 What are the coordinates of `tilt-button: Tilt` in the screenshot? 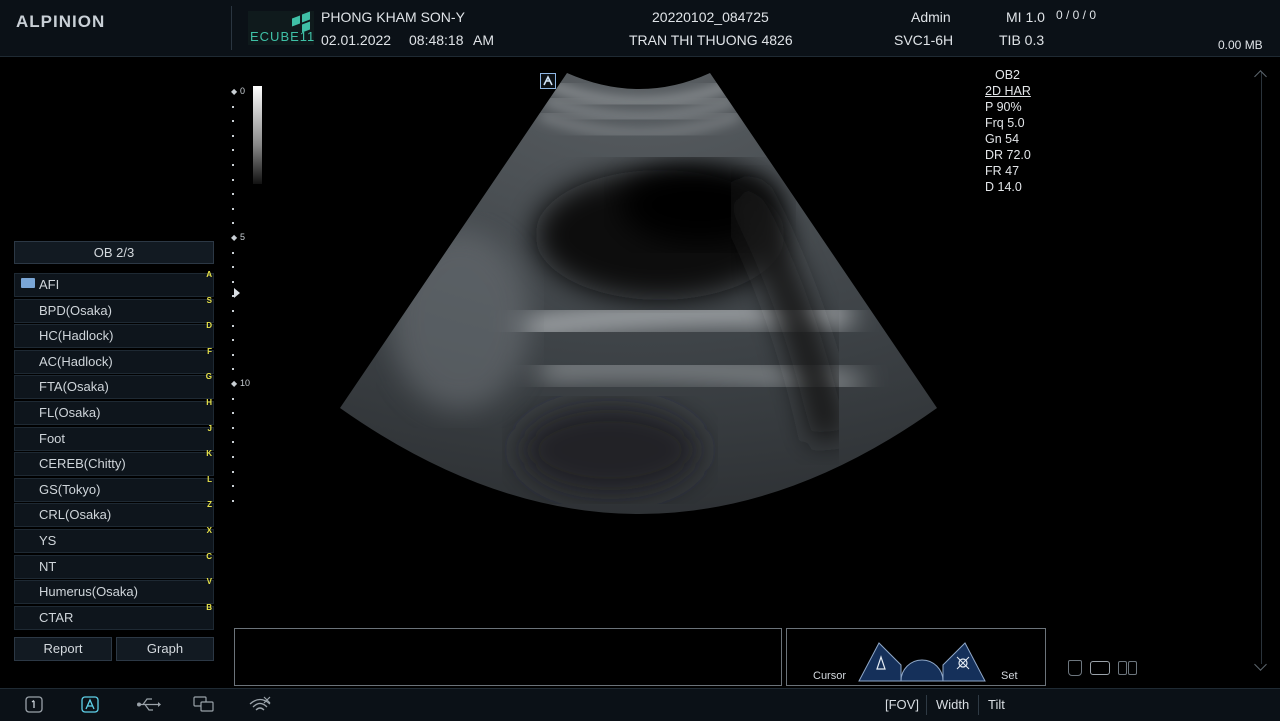 It's located at (996, 704).